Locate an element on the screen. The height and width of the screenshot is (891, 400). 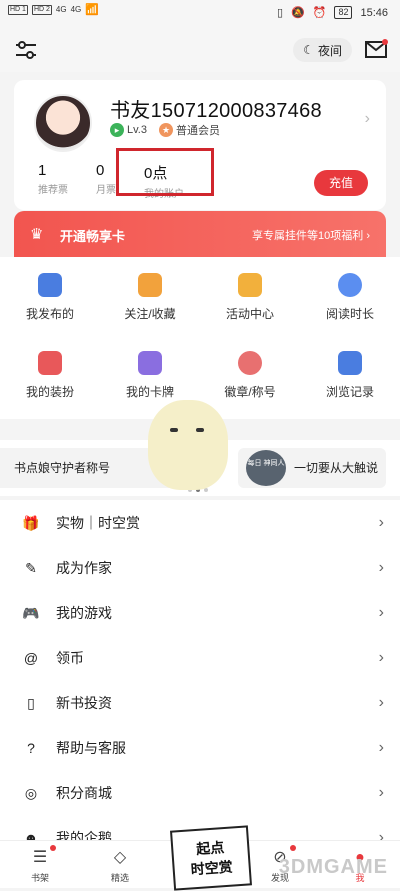
tab-label: 精选 is located at coordinates (119, 878).